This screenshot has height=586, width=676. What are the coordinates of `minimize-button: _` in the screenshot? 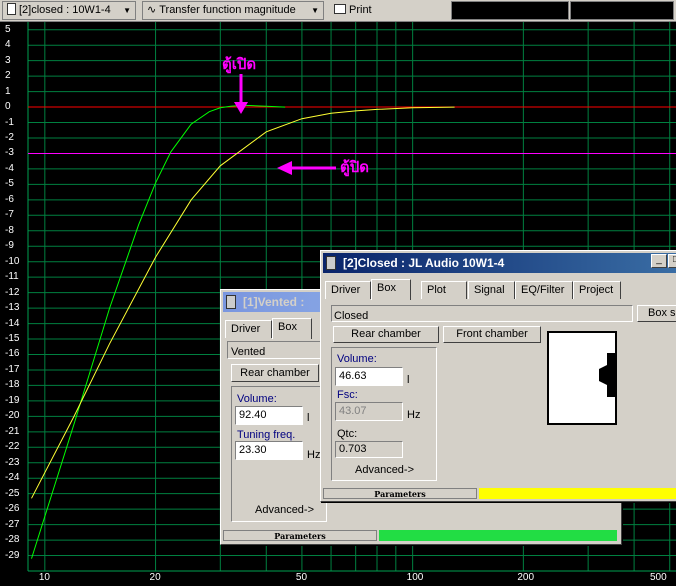 It's located at (659, 261).